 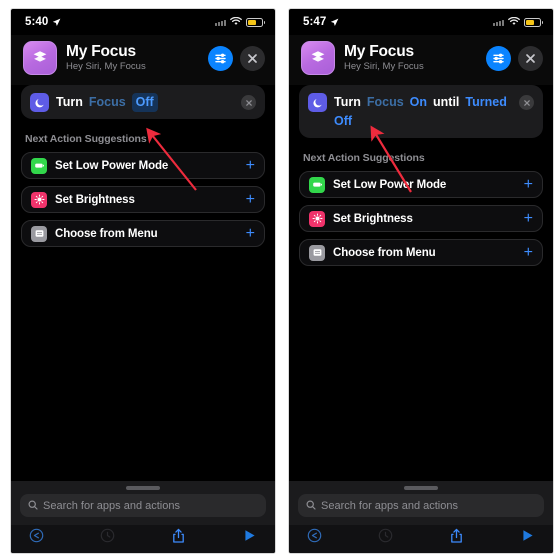 I want to click on action-token-row: Turn Focus On until Turned Off, so click(x=424, y=111).